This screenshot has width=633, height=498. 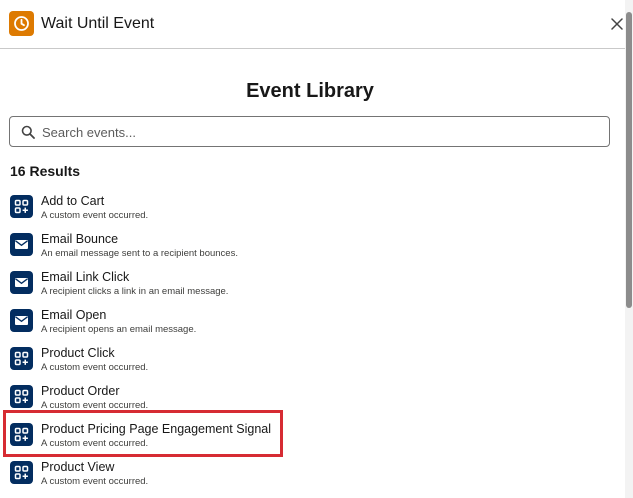 I want to click on modal-header: Wait Until Event, so click(x=316, y=24).